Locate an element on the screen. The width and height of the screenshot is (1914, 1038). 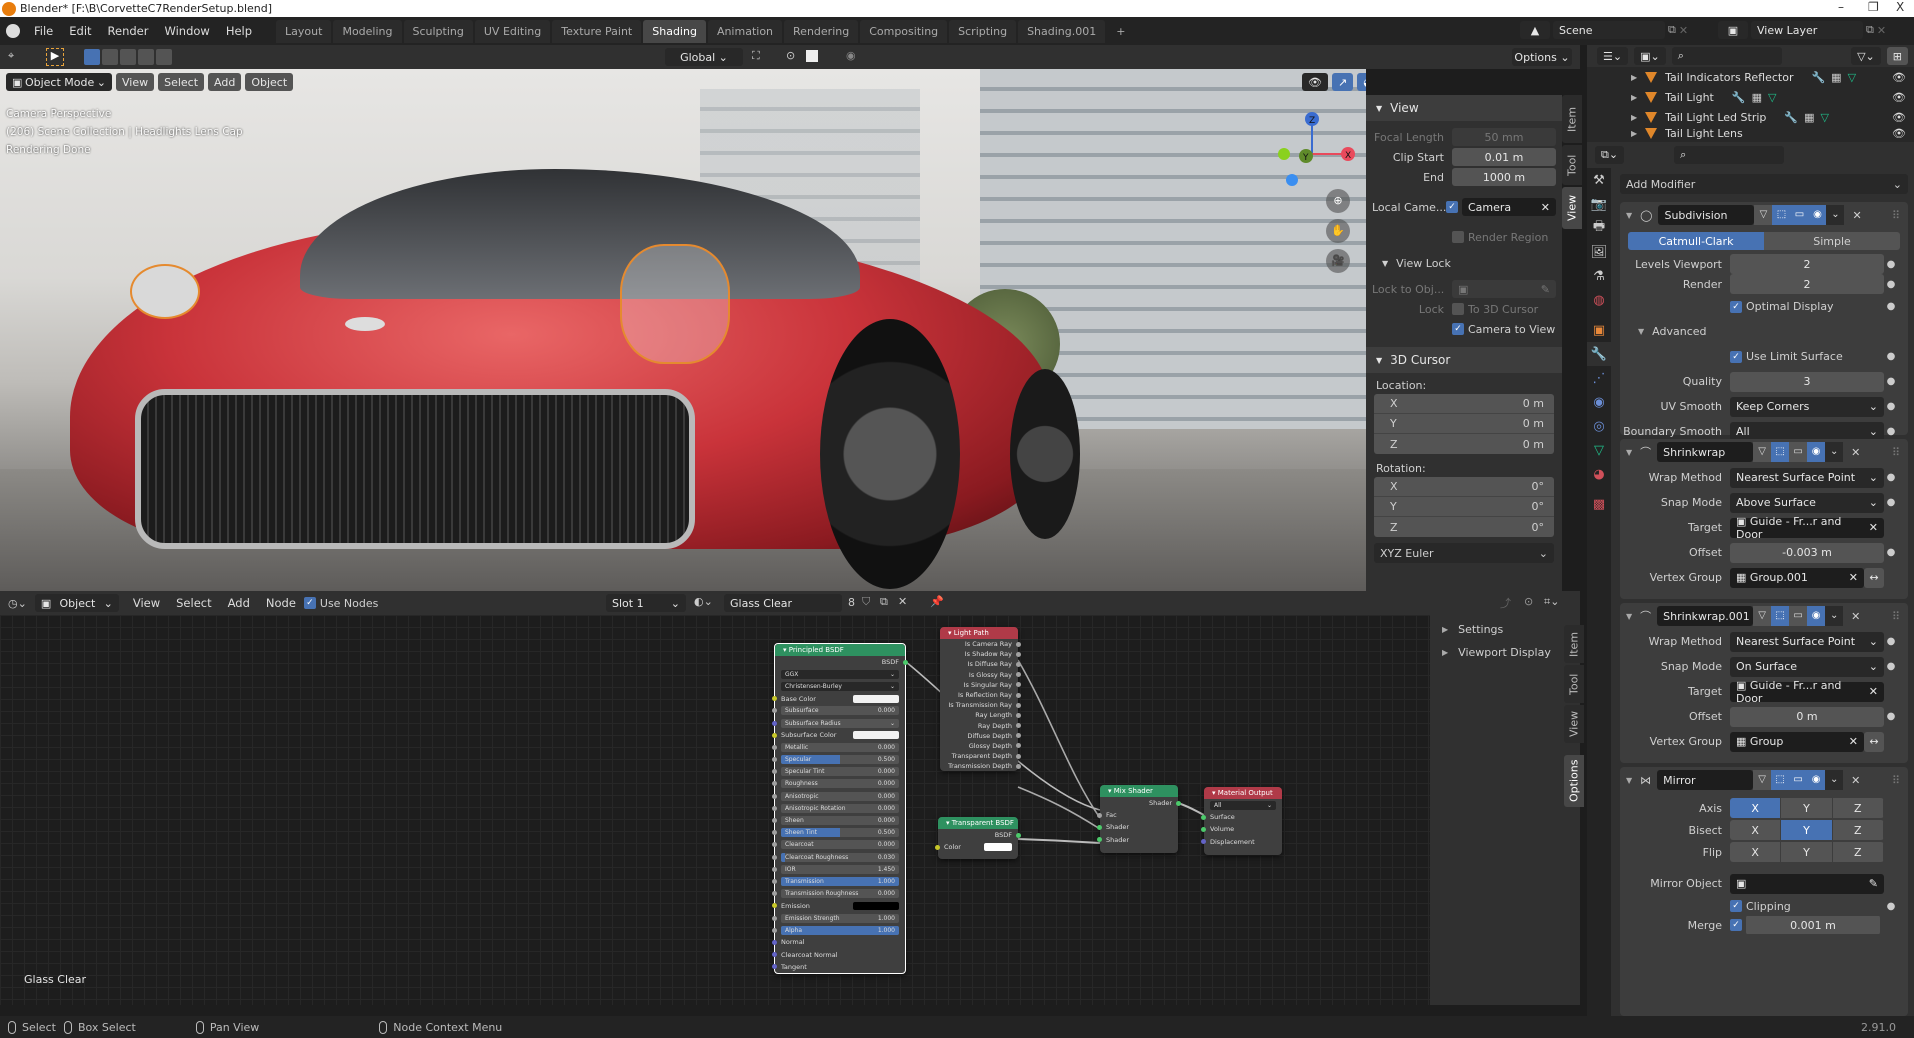
input-slider: Sheen 0.000 is located at coordinates (840, 821).